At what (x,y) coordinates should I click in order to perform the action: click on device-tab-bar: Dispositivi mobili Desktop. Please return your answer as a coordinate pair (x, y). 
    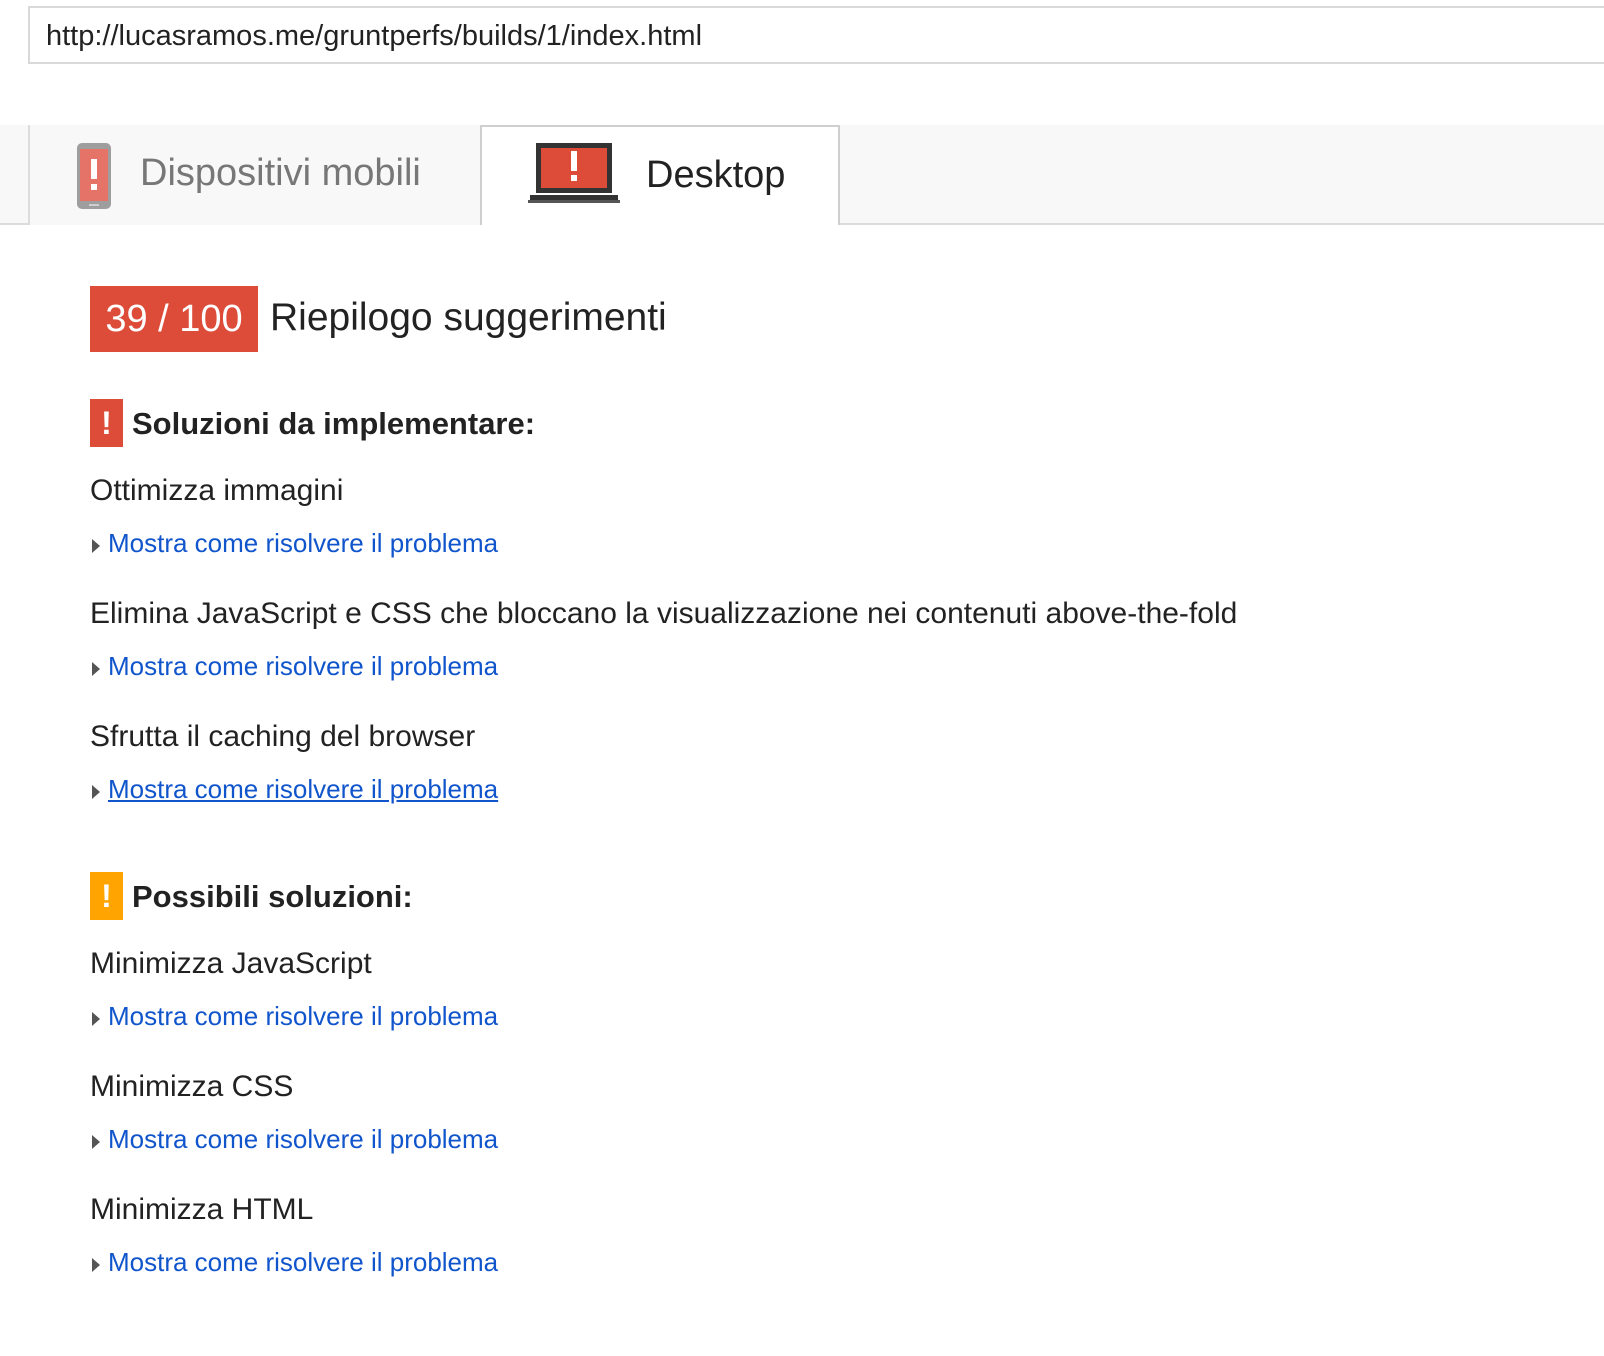
    Looking at the image, I should click on (802, 175).